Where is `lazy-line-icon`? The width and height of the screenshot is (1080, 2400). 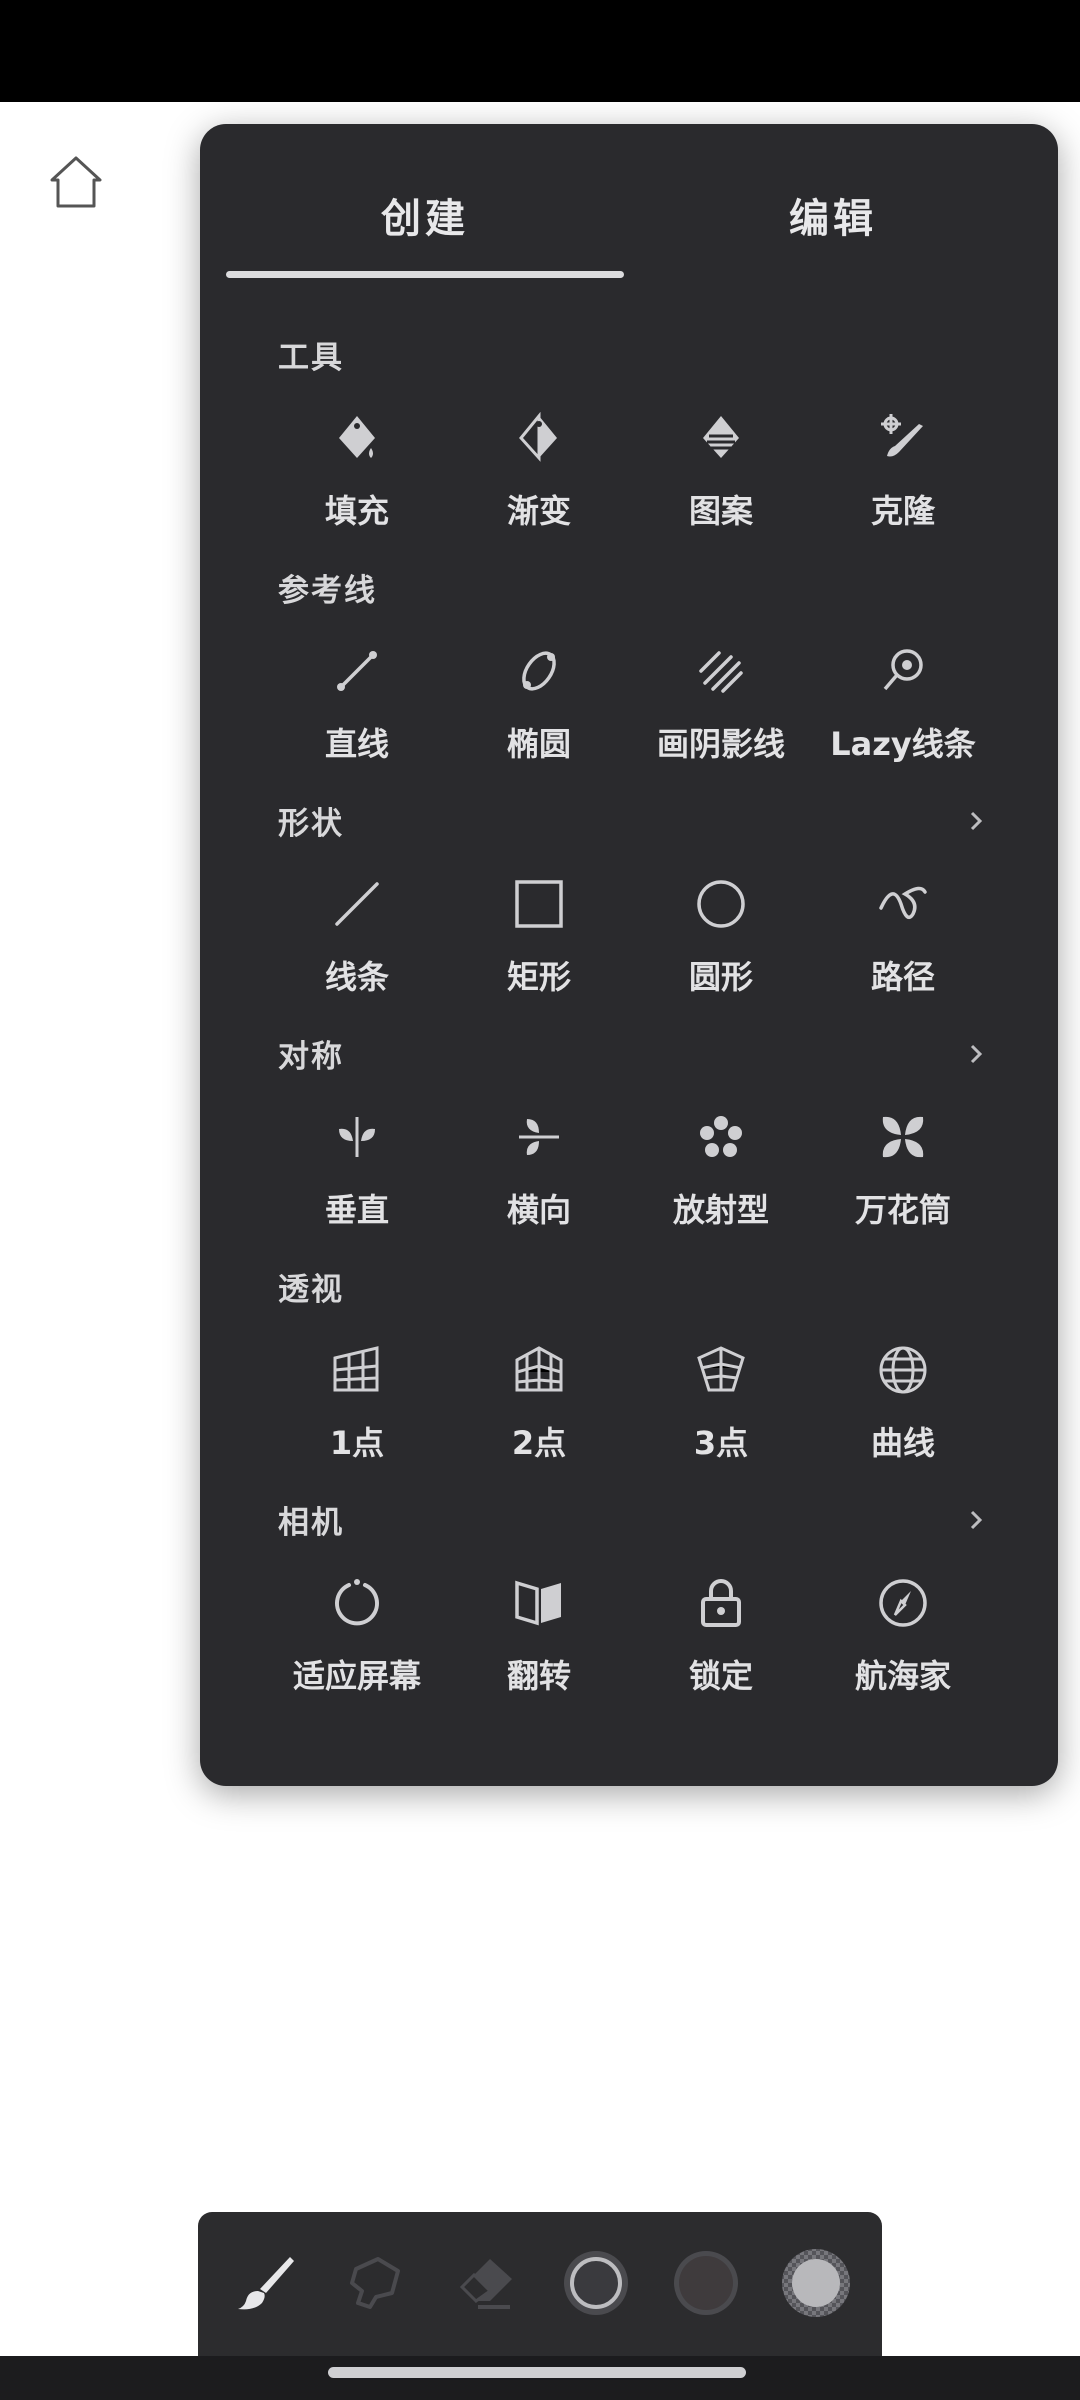 lazy-line-icon is located at coordinates (903, 671).